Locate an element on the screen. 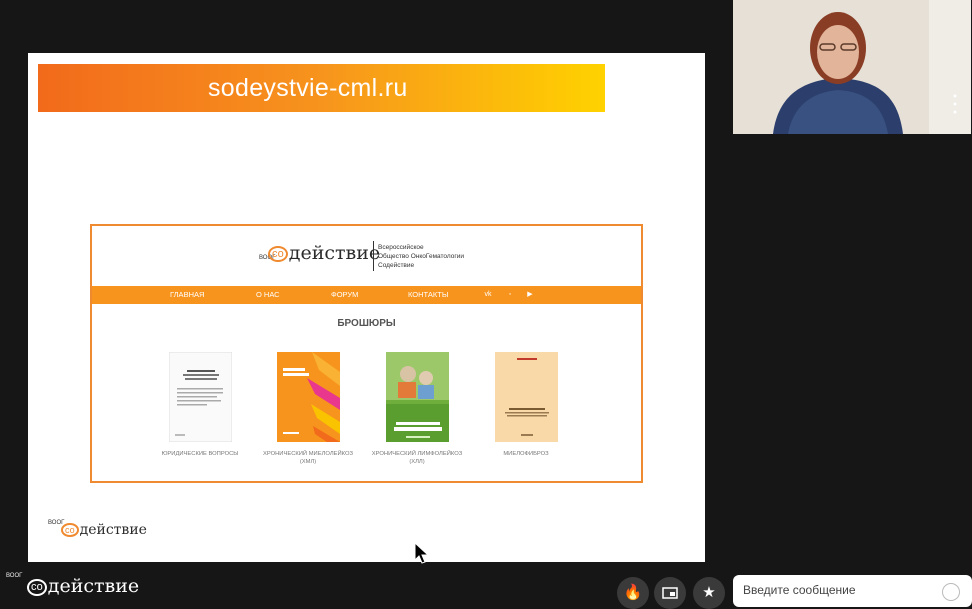 The image size is (972, 609). message-input is located at coordinates (833, 590).